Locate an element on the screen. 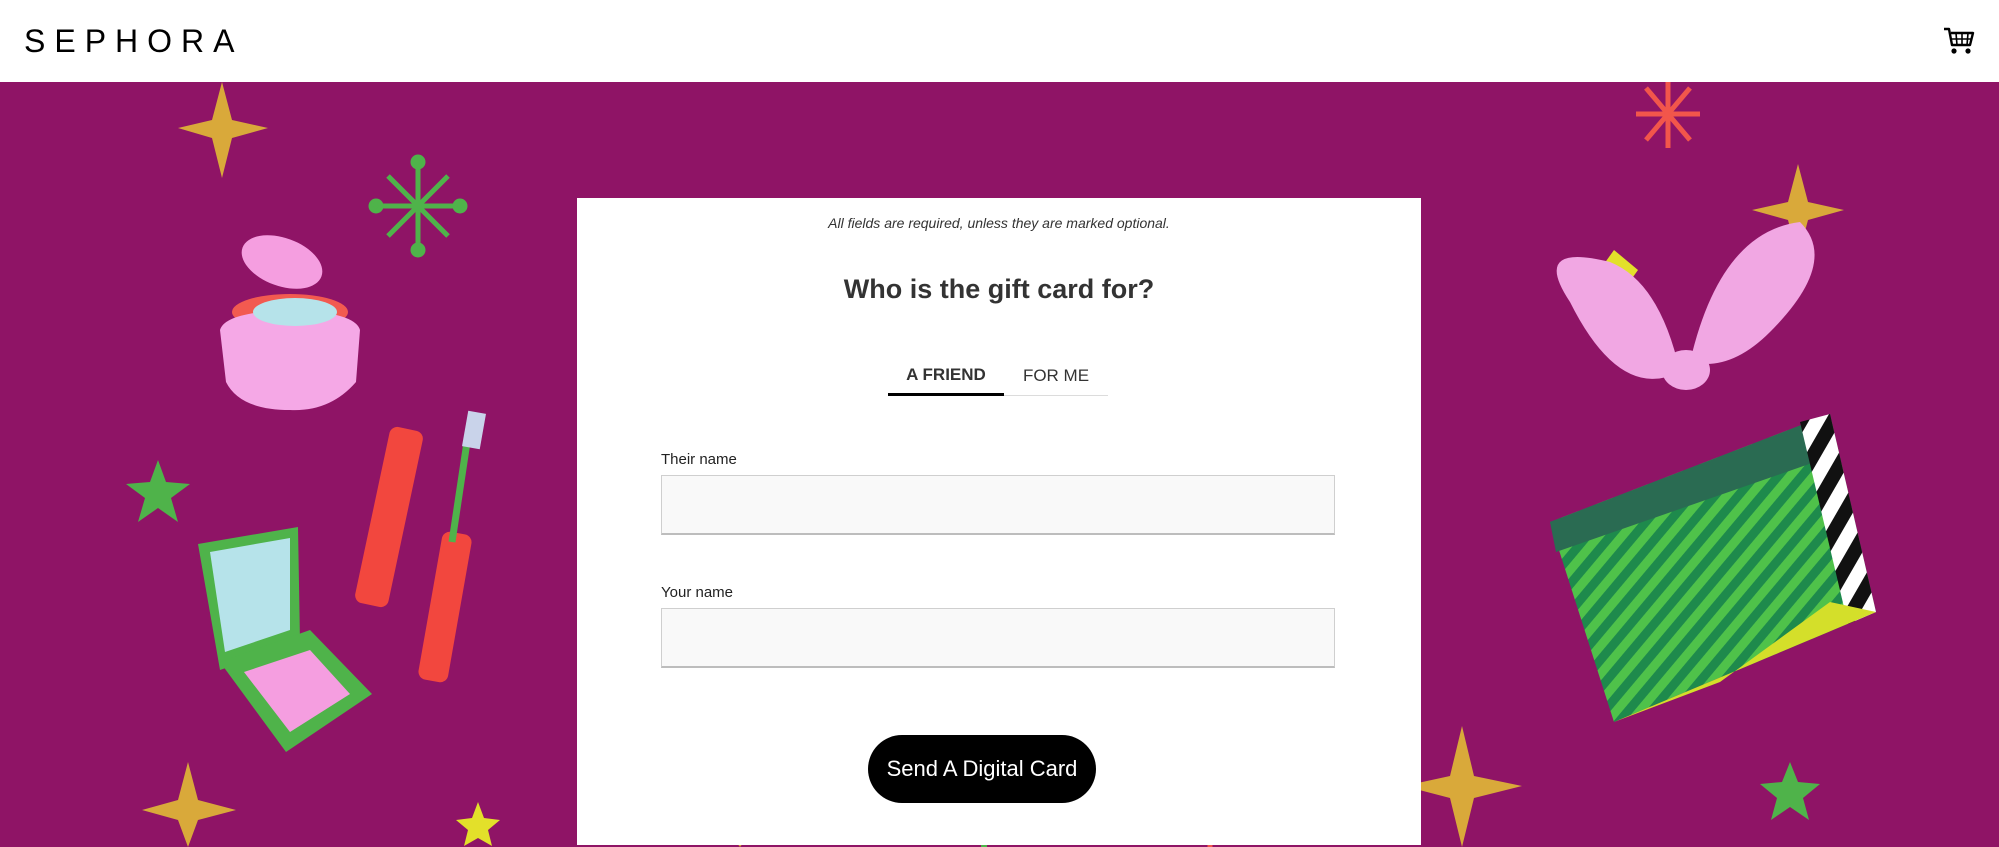  recipient-tabs: A FRIEND FOR ME is located at coordinates (998, 376).